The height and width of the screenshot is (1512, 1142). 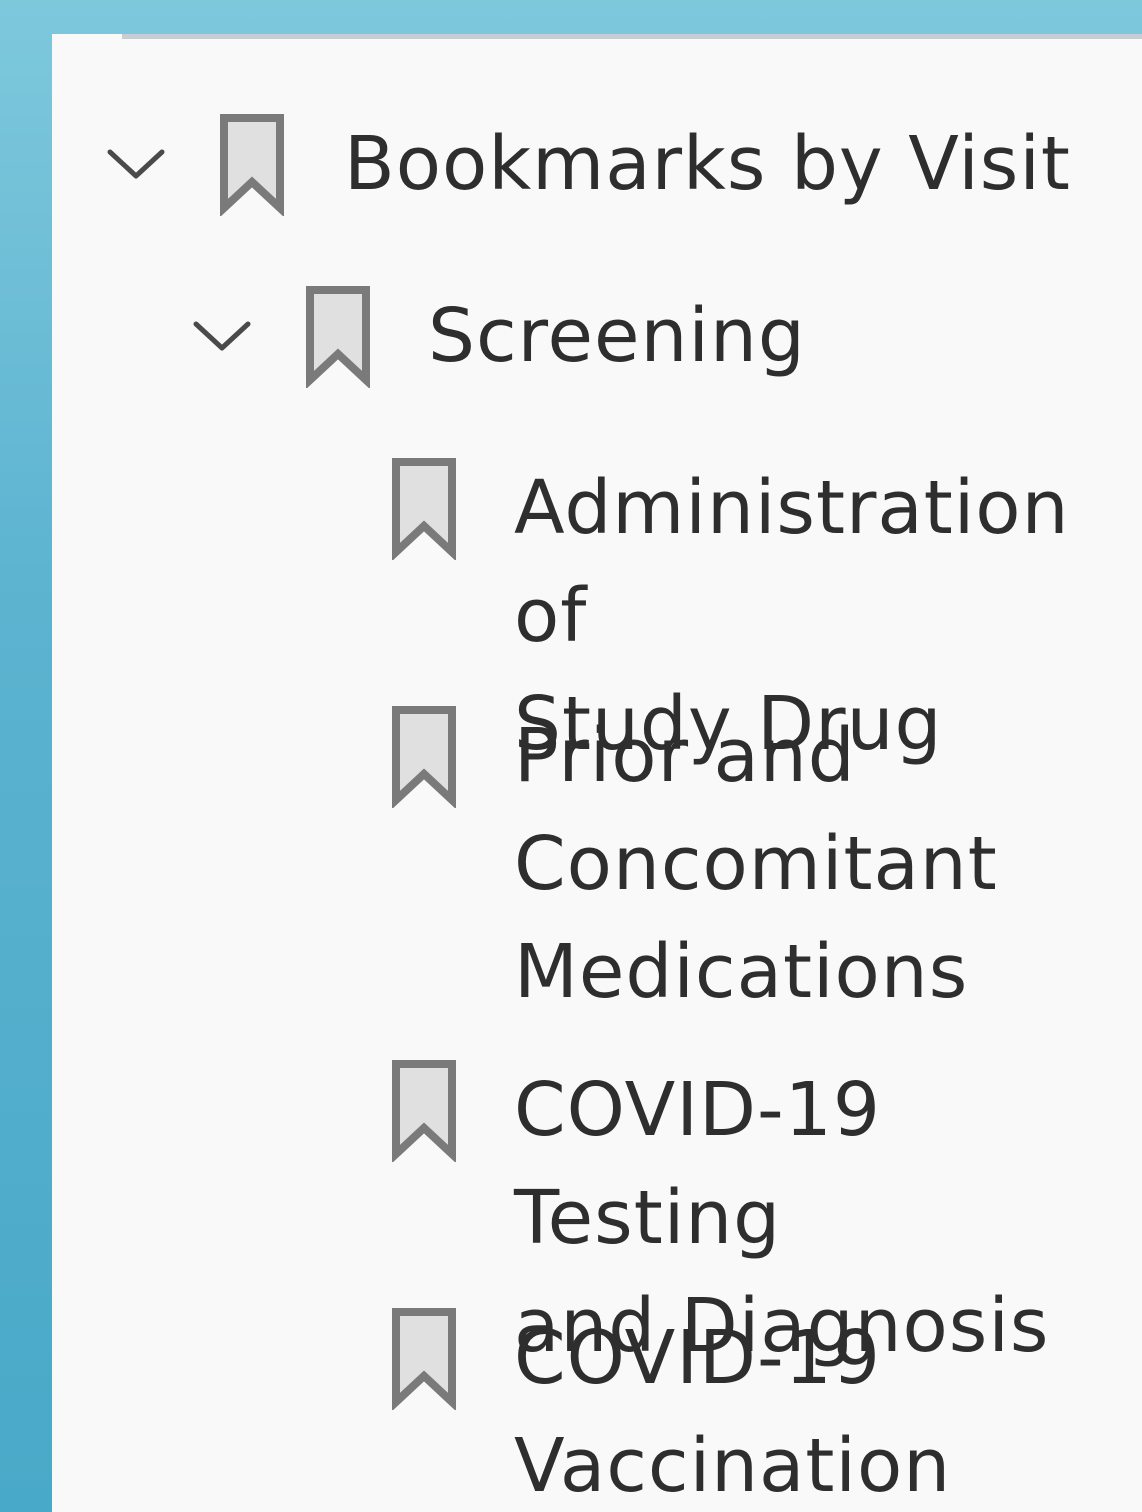 I want to click on tree-node-label: COVID-19 Vaccination, so click(x=733, y=1412).